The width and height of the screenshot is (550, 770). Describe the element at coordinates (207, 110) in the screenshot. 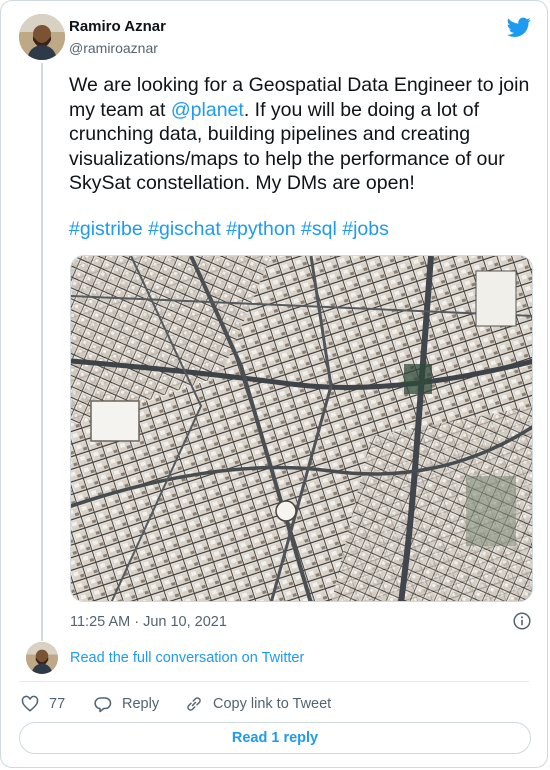

I see `mention-link: @planet` at that location.